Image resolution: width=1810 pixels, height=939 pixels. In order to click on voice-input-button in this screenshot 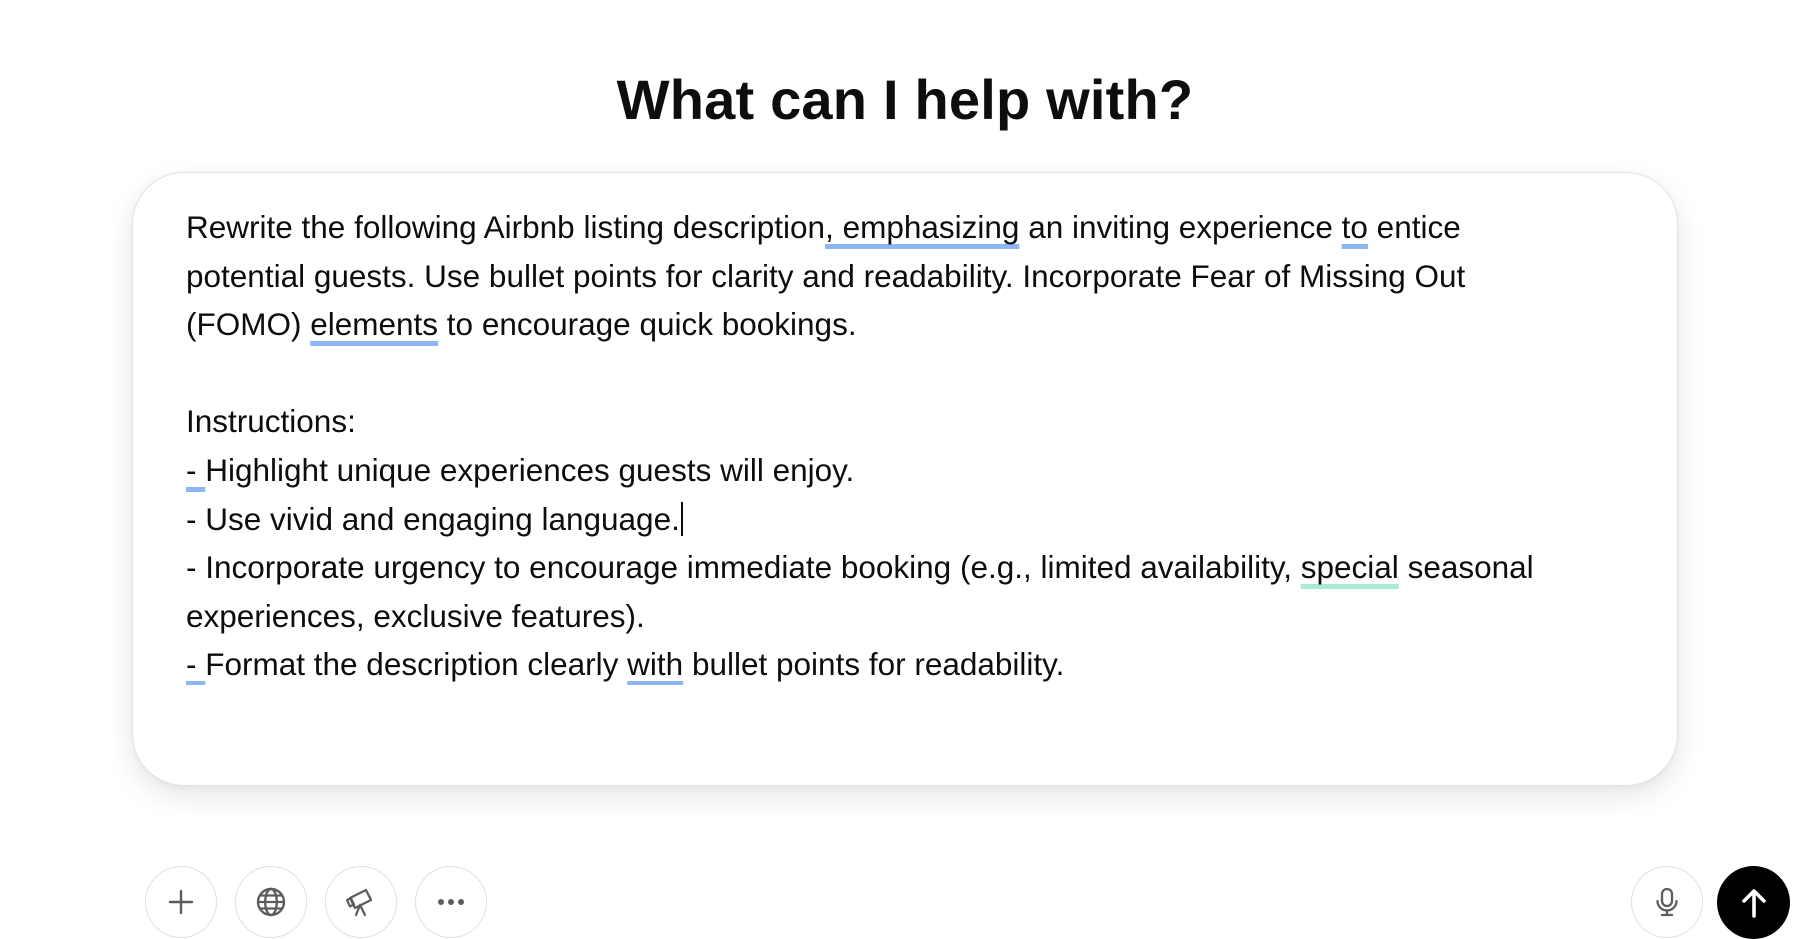, I will do `click(1667, 902)`.